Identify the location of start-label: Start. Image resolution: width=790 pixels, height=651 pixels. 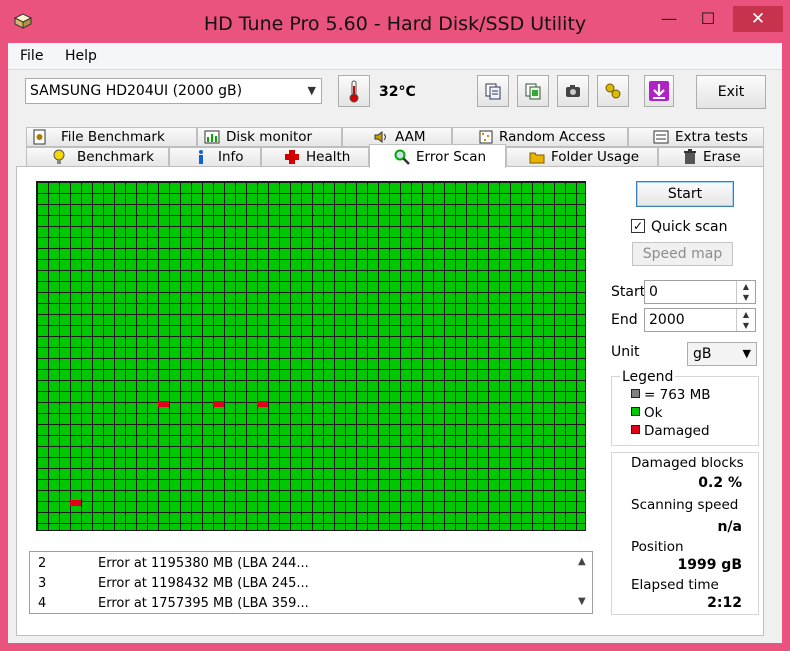
(628, 292).